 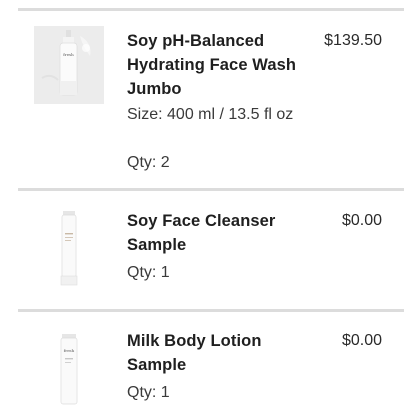 What do you see at coordinates (219, 353) in the screenshot?
I see `product-name: Milk Body Lotion Sample` at bounding box center [219, 353].